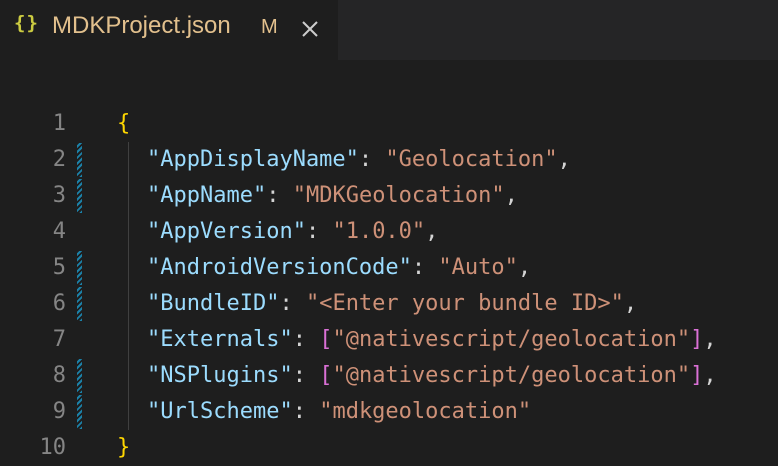  I want to click on json-key: "AppName", so click(207, 195).